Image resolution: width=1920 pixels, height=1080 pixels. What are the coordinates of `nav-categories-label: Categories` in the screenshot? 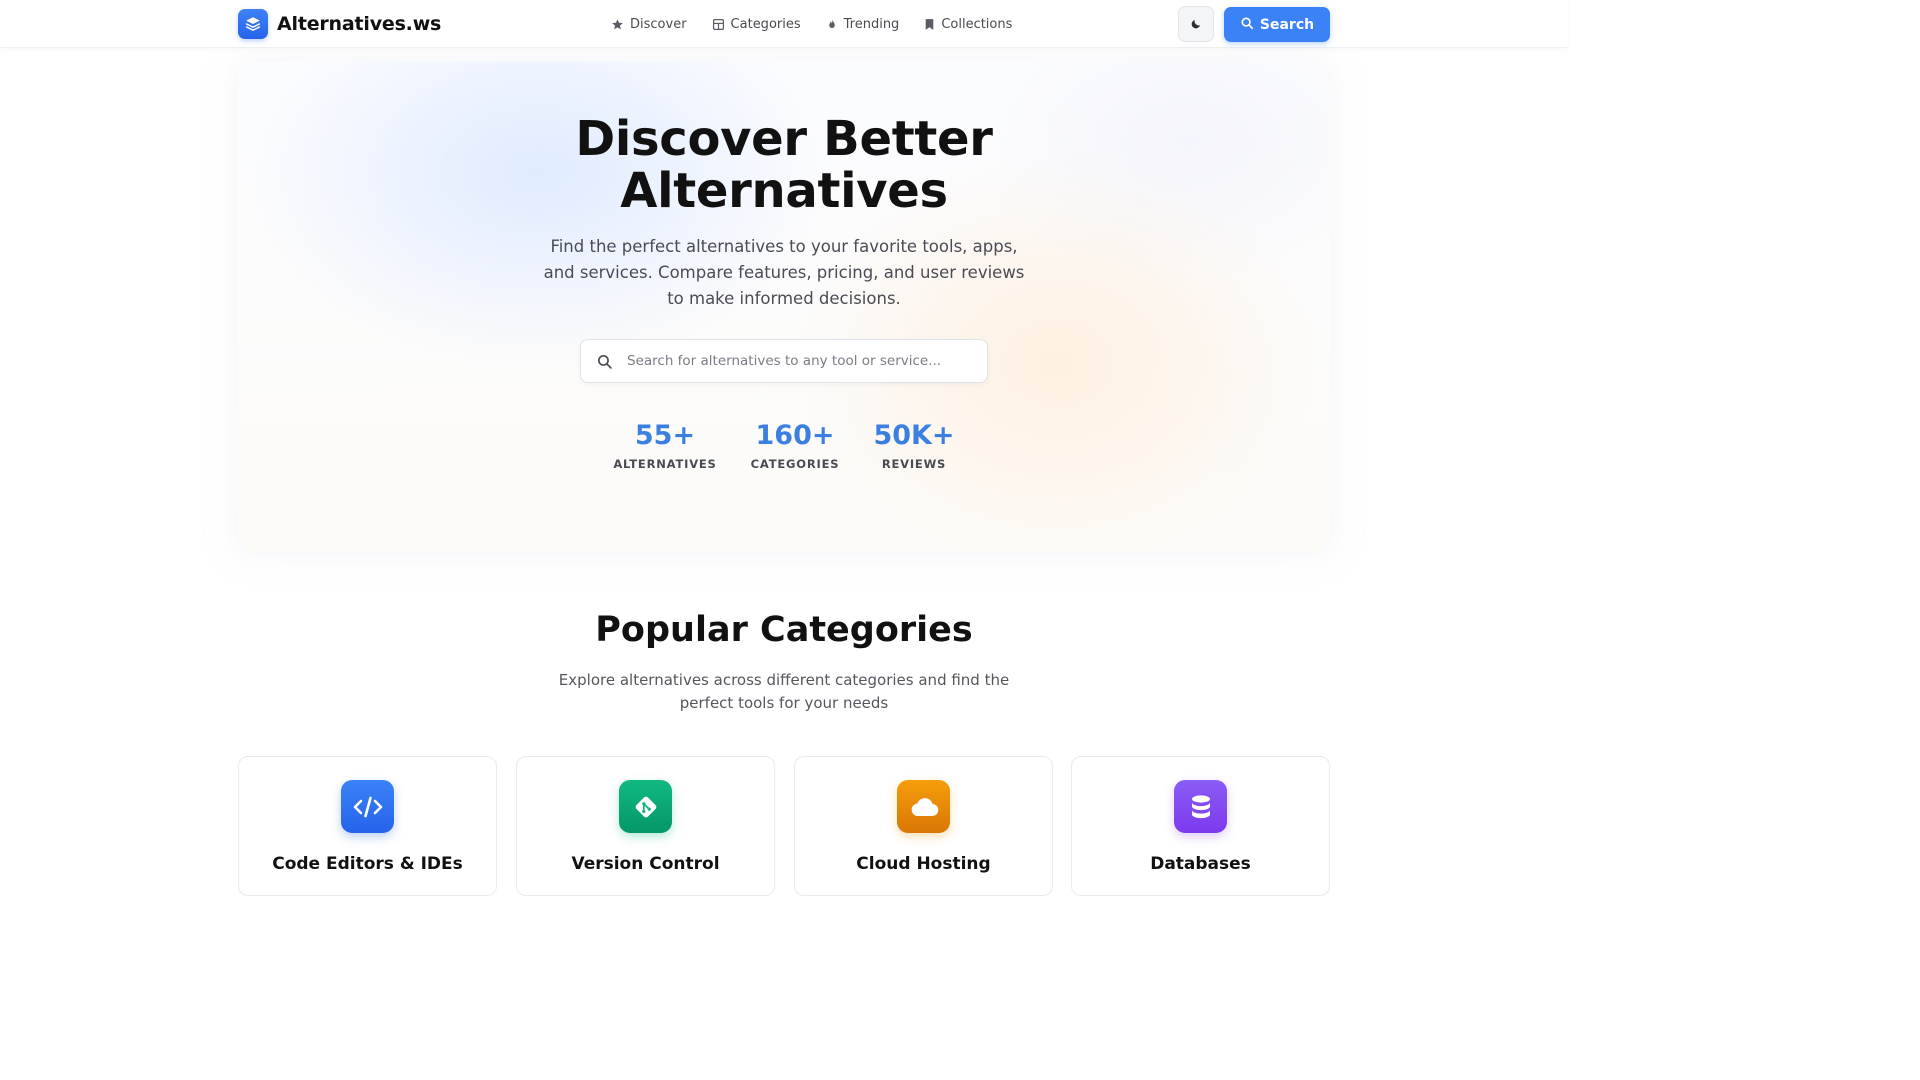 It's located at (765, 24).